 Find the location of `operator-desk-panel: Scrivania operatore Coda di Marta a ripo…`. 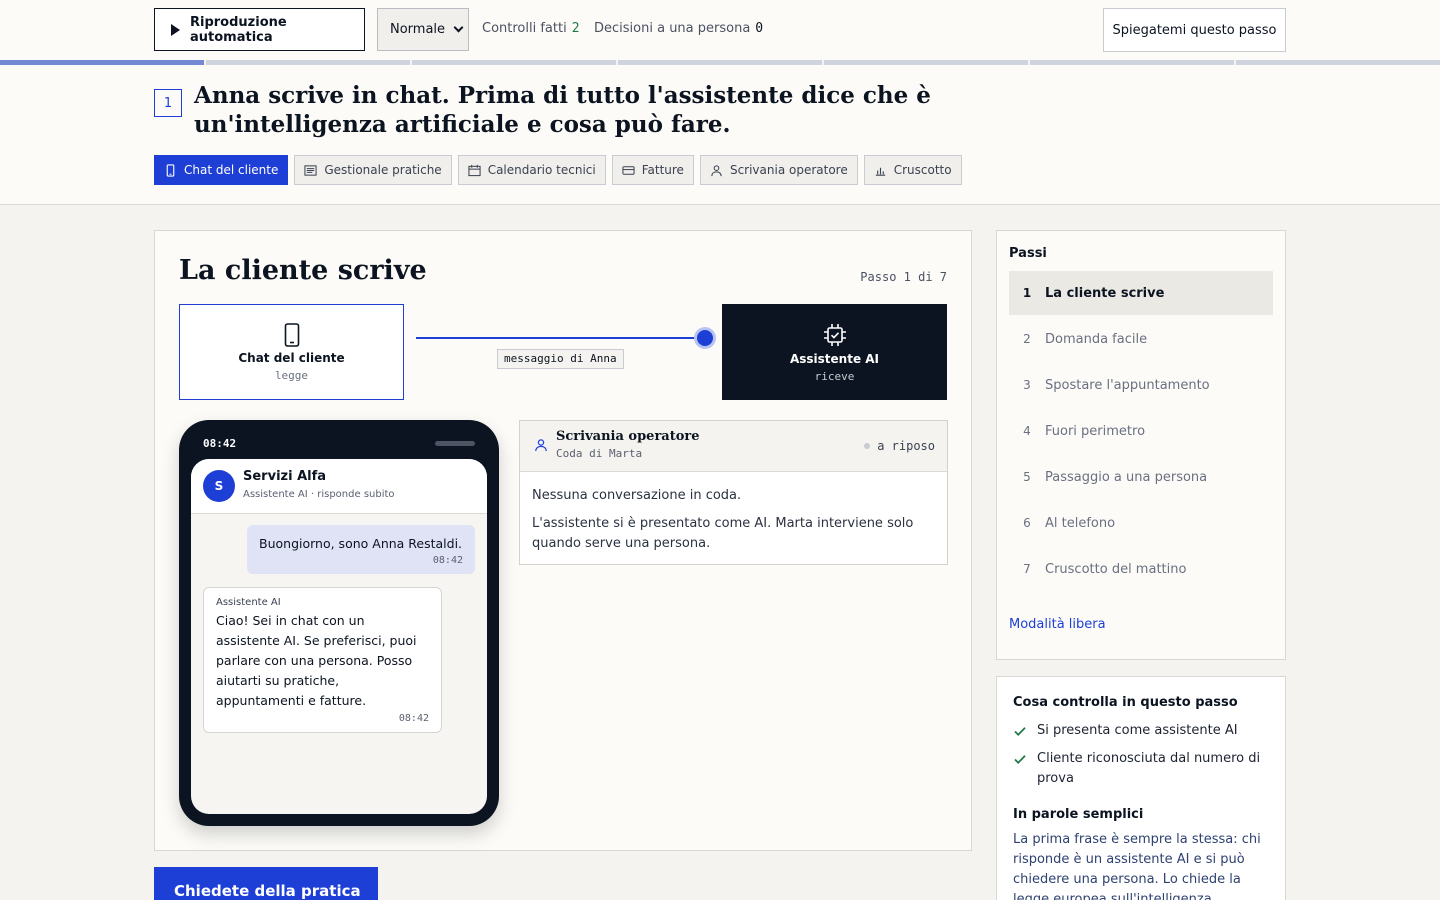

operator-desk-panel: Scrivania operatore Coda di Marta a ripo… is located at coordinates (733, 492).